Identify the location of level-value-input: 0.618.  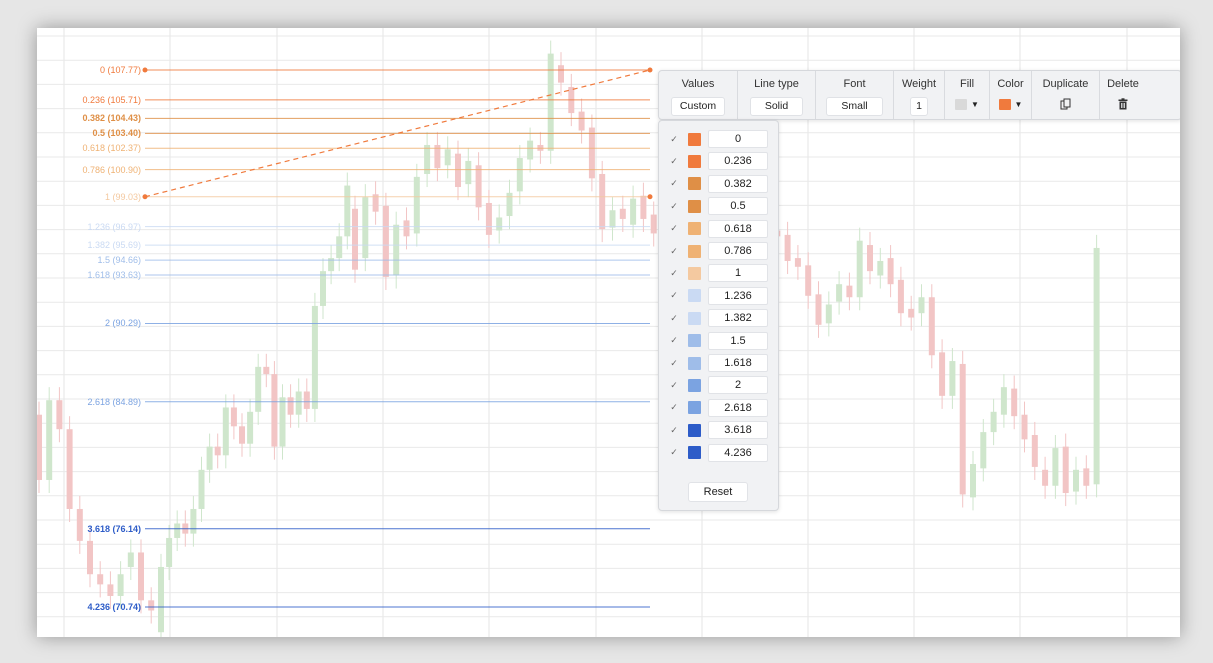
(738, 228).